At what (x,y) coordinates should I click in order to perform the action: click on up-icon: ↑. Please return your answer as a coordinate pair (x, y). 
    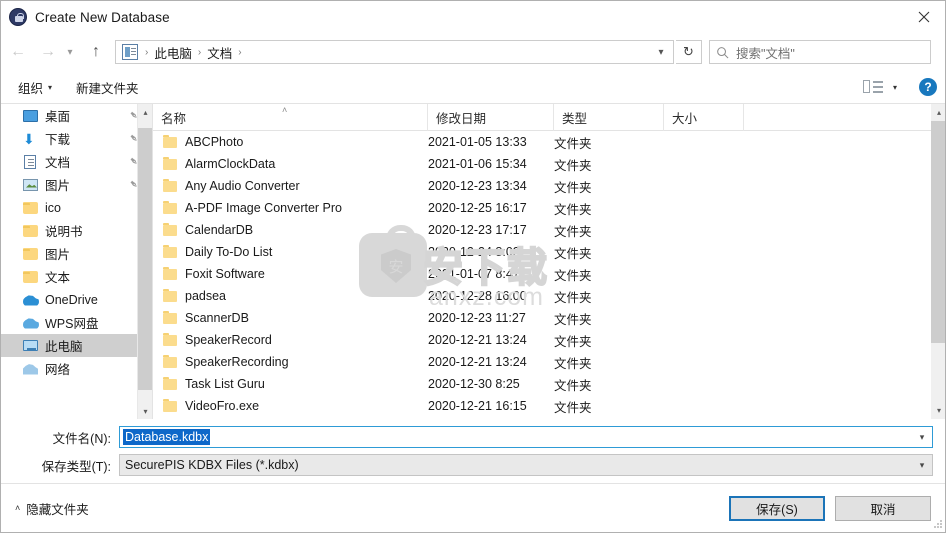
    Looking at the image, I should click on (96, 52).